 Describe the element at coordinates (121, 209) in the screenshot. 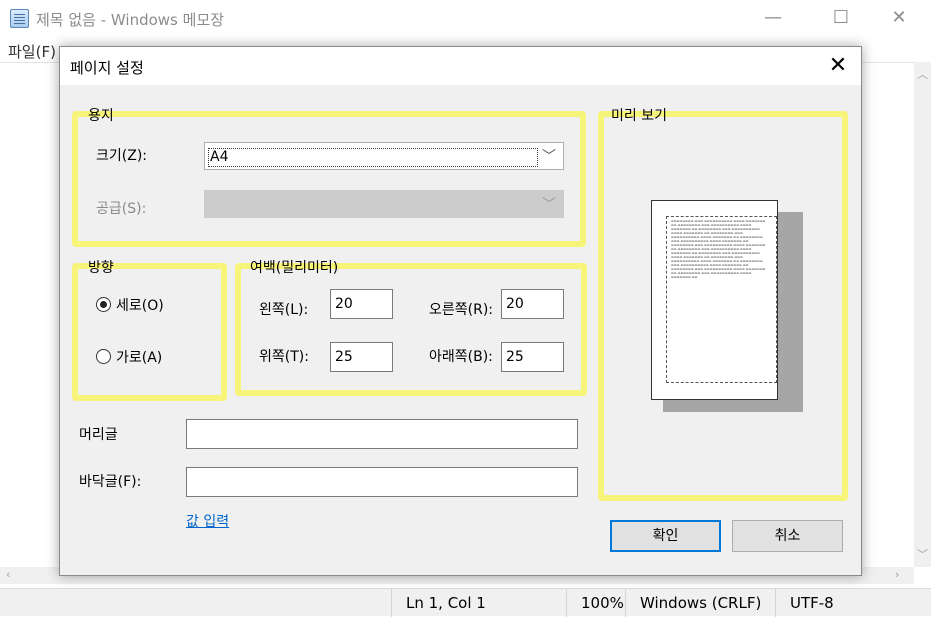

I see `paper-source-label: 공급(S):` at that location.